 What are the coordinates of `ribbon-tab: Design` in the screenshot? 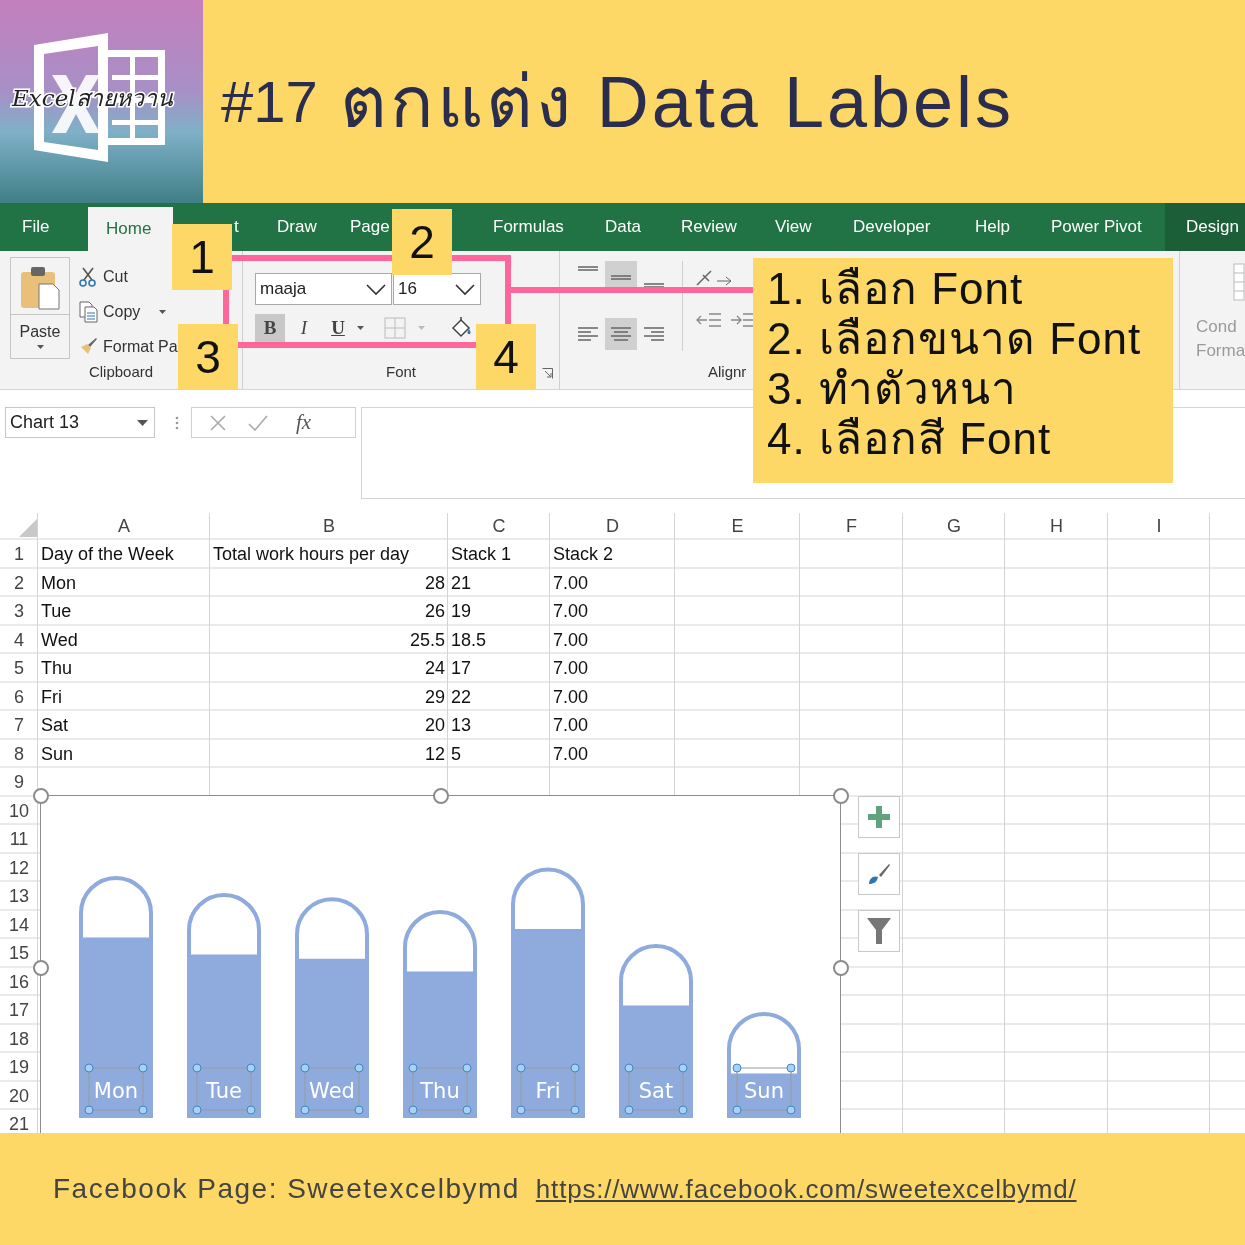 It's located at (1205, 227).